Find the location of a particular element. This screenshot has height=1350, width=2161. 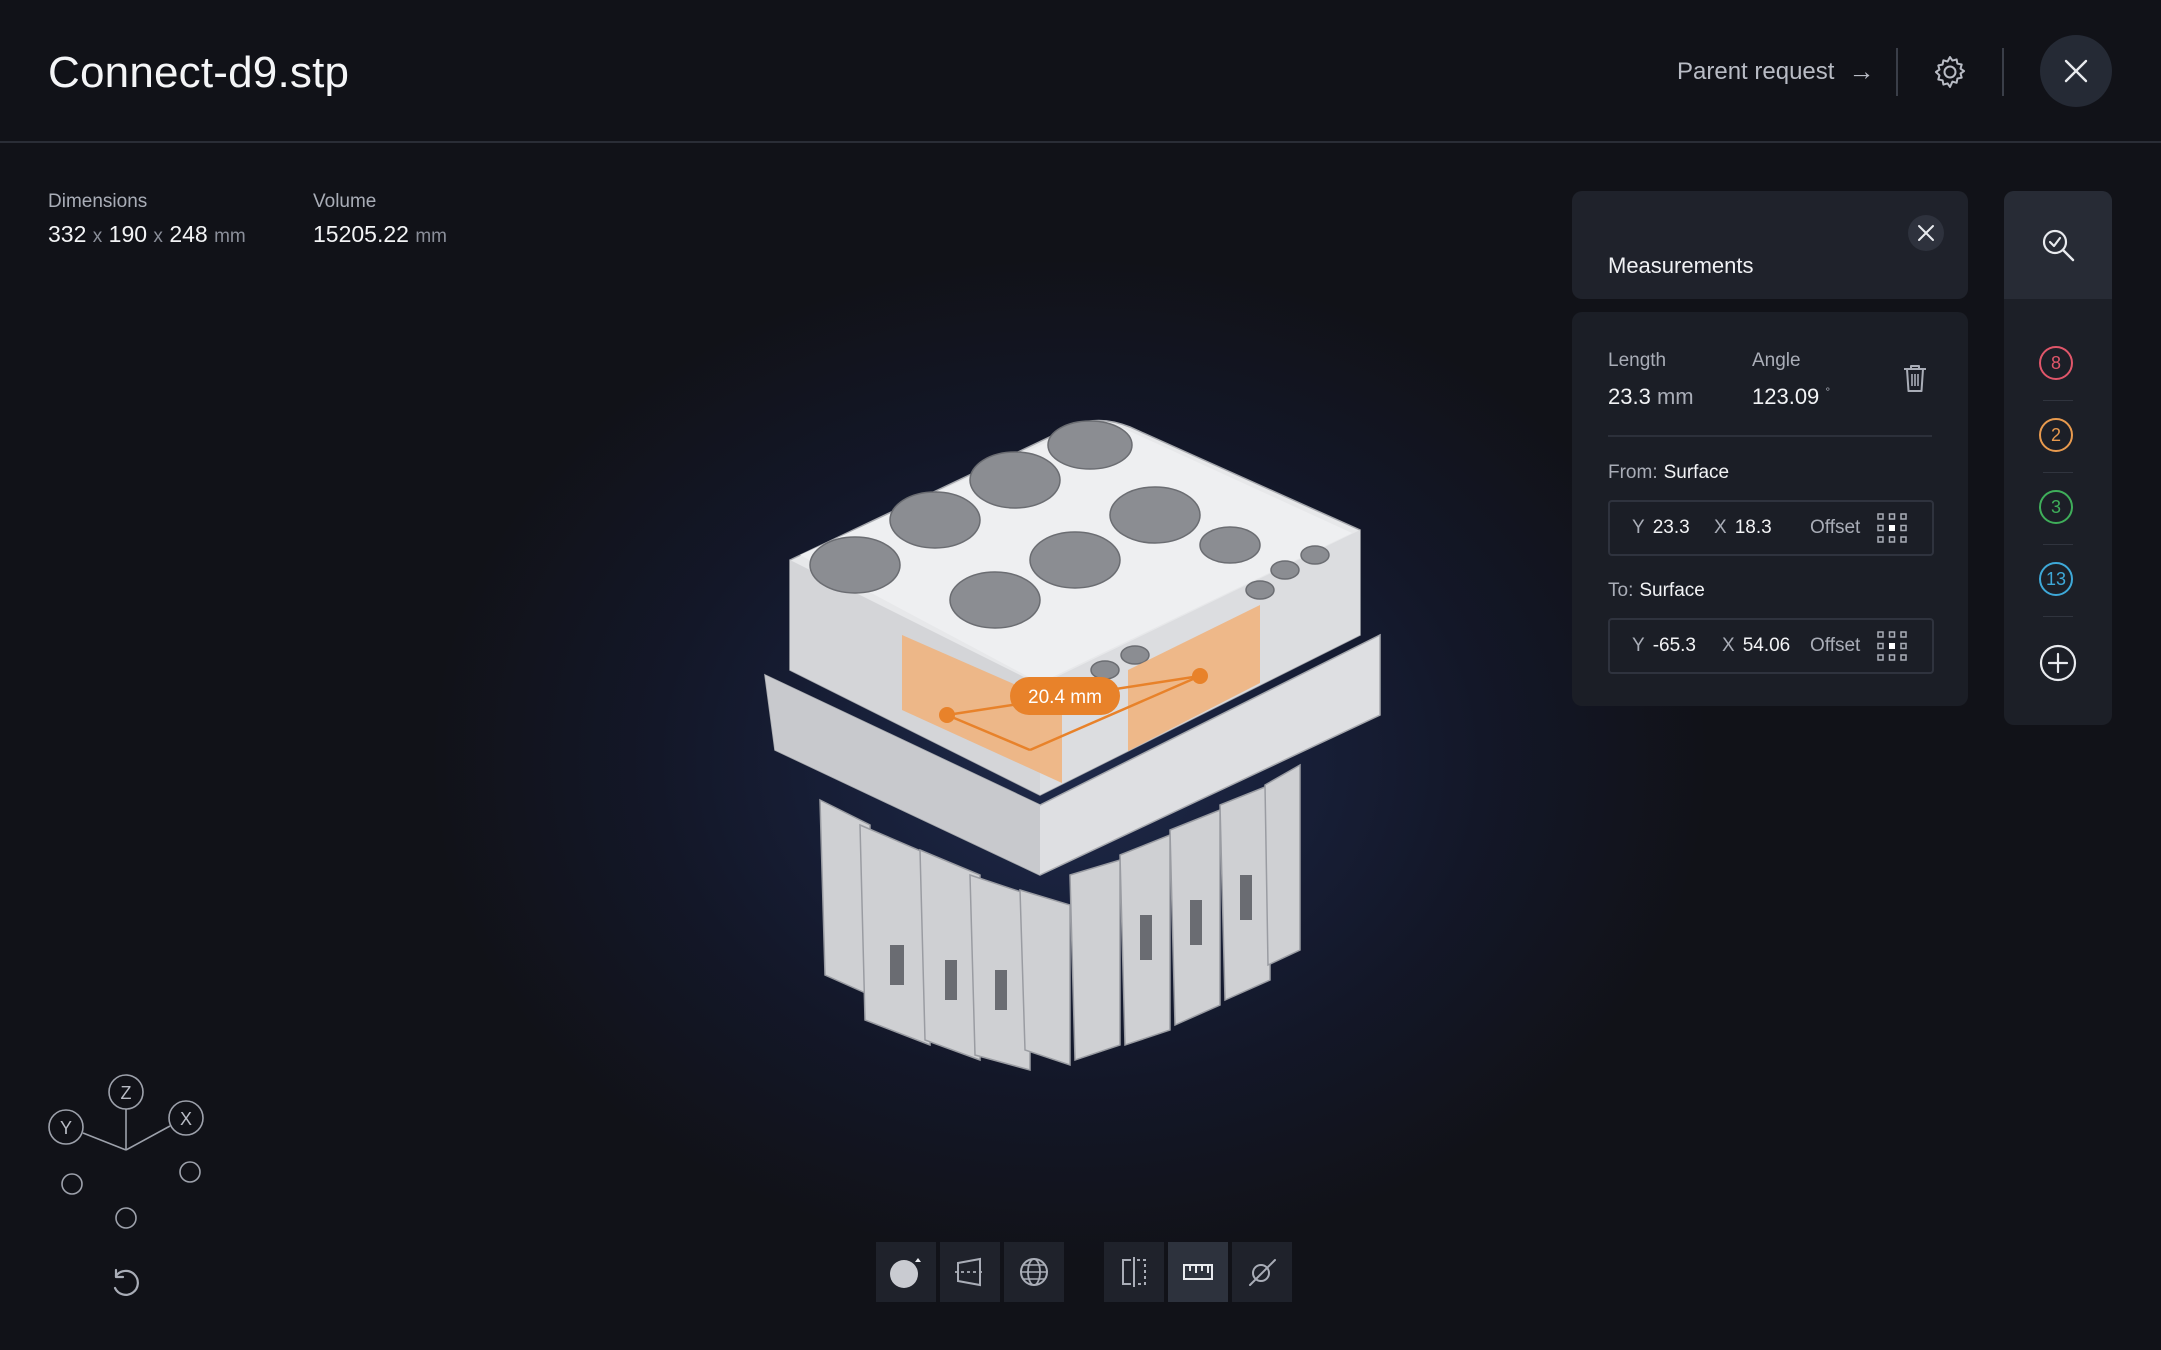

inspect-button is located at coordinates (2058, 245).